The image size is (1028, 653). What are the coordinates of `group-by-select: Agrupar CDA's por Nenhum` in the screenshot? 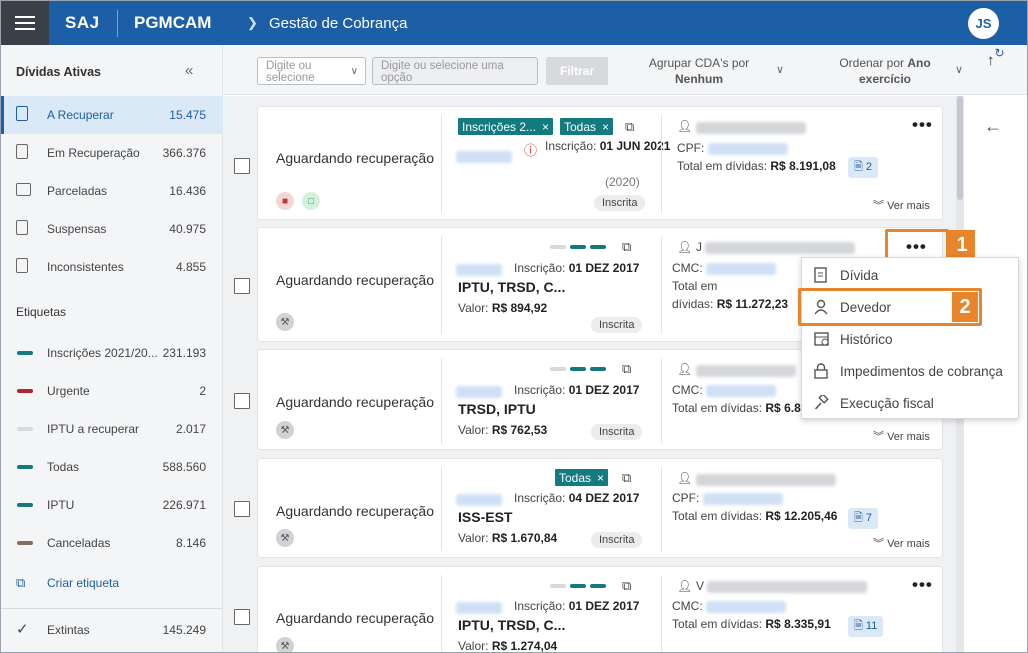 It's located at (699, 71).